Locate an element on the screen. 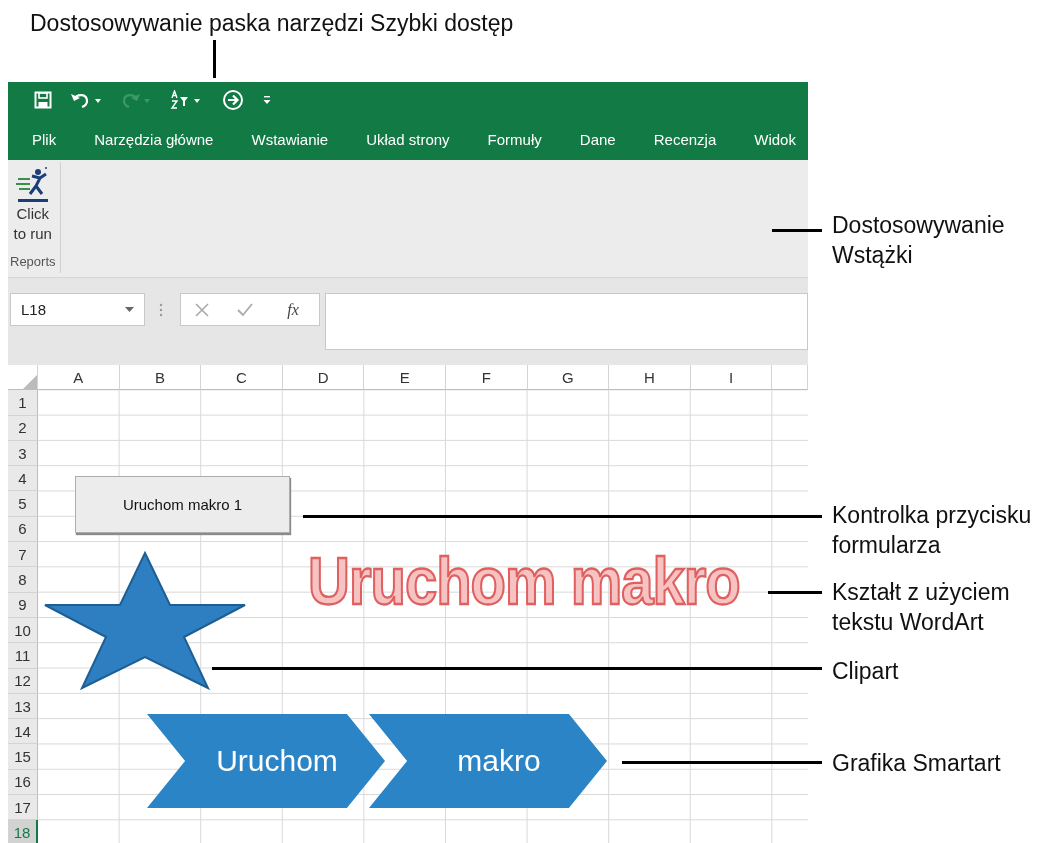  column-header: A is located at coordinates (79, 378).